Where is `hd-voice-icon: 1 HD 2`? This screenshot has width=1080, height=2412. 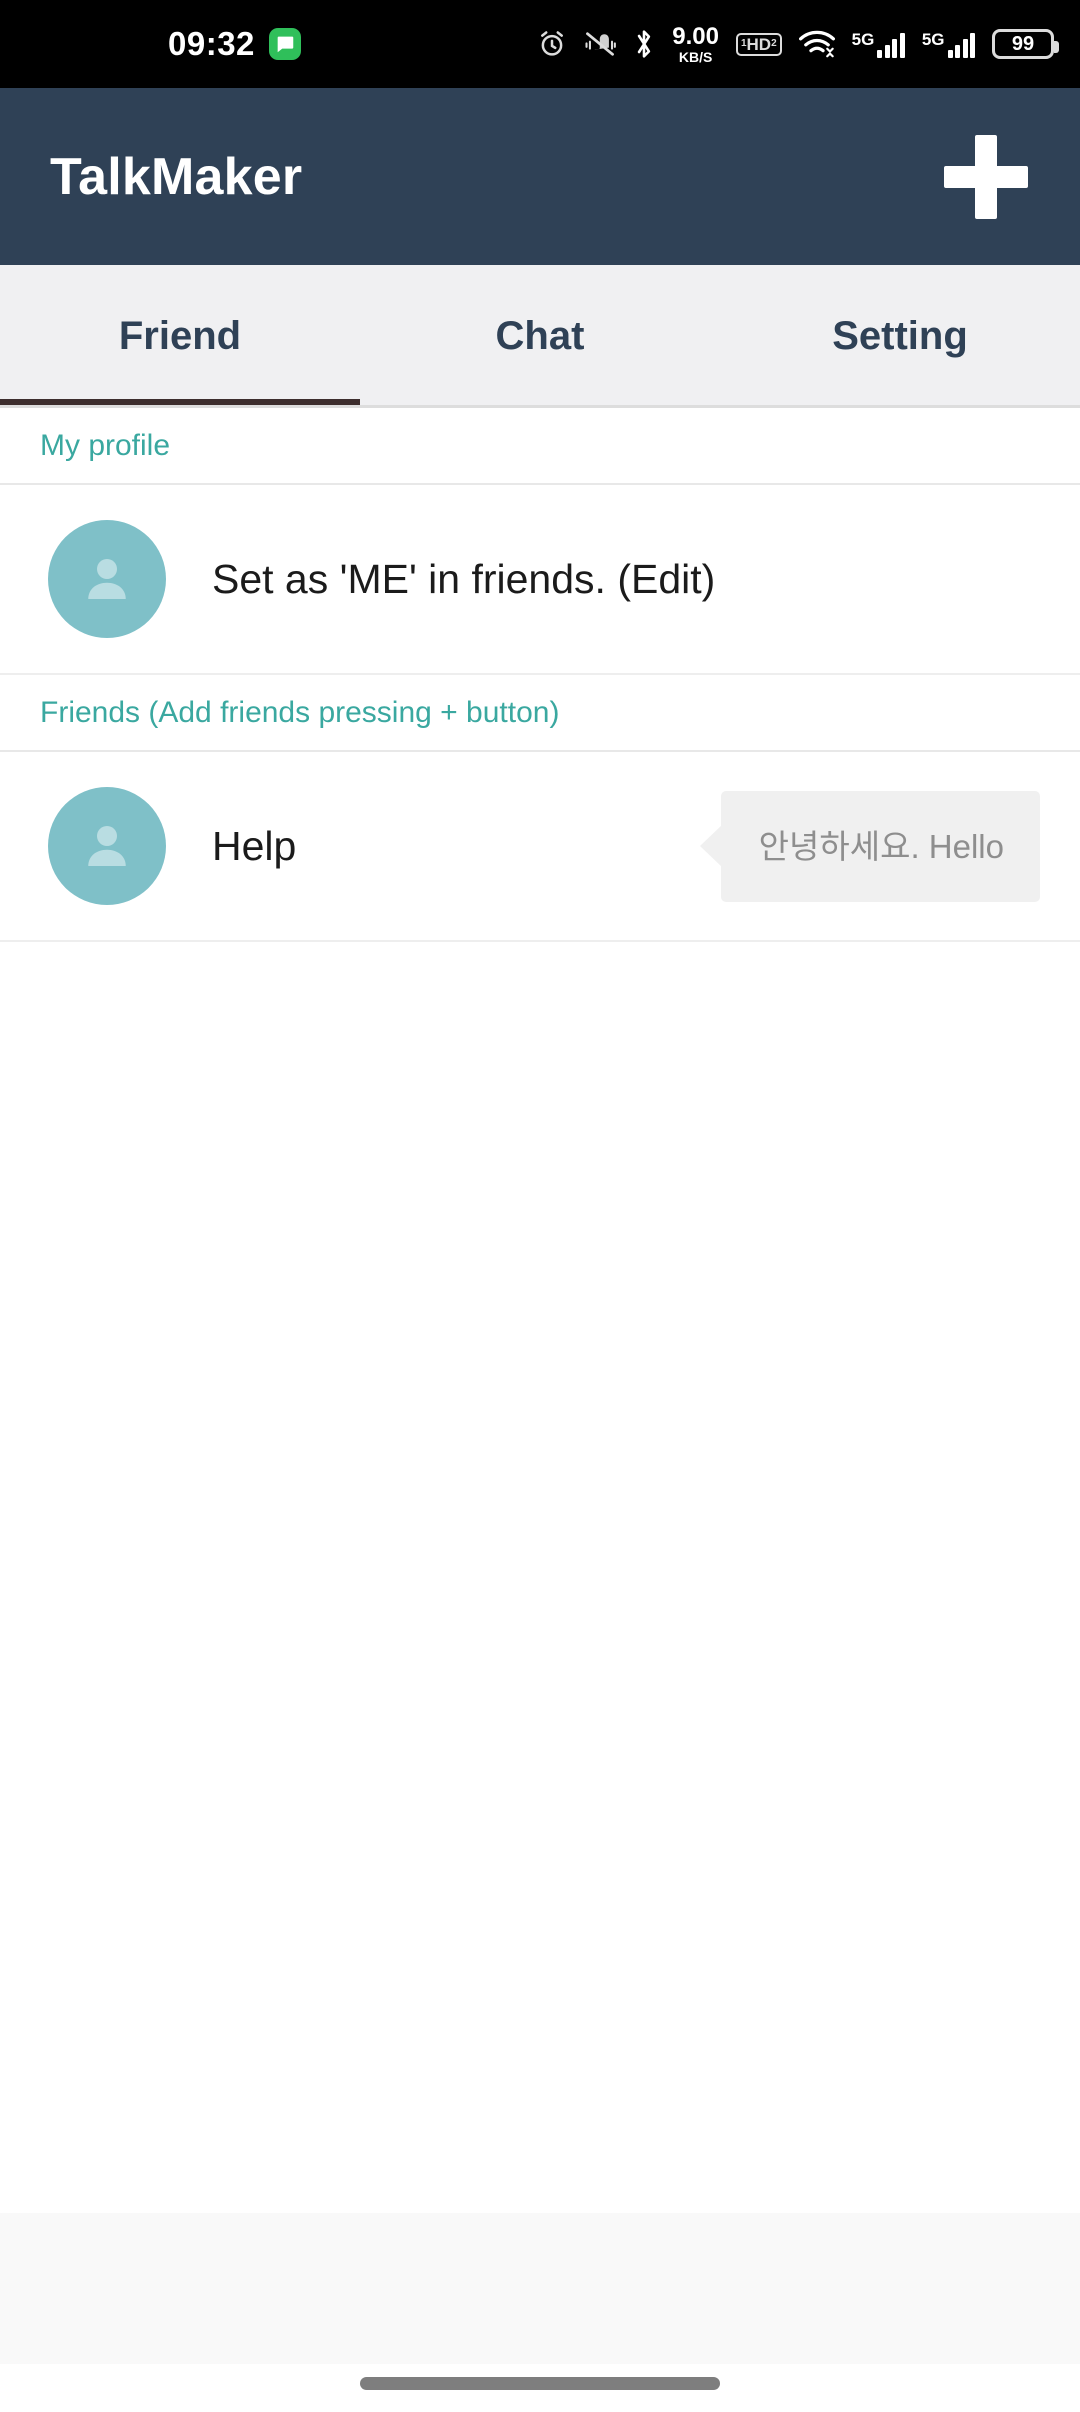 hd-voice-icon: 1 HD 2 is located at coordinates (758, 44).